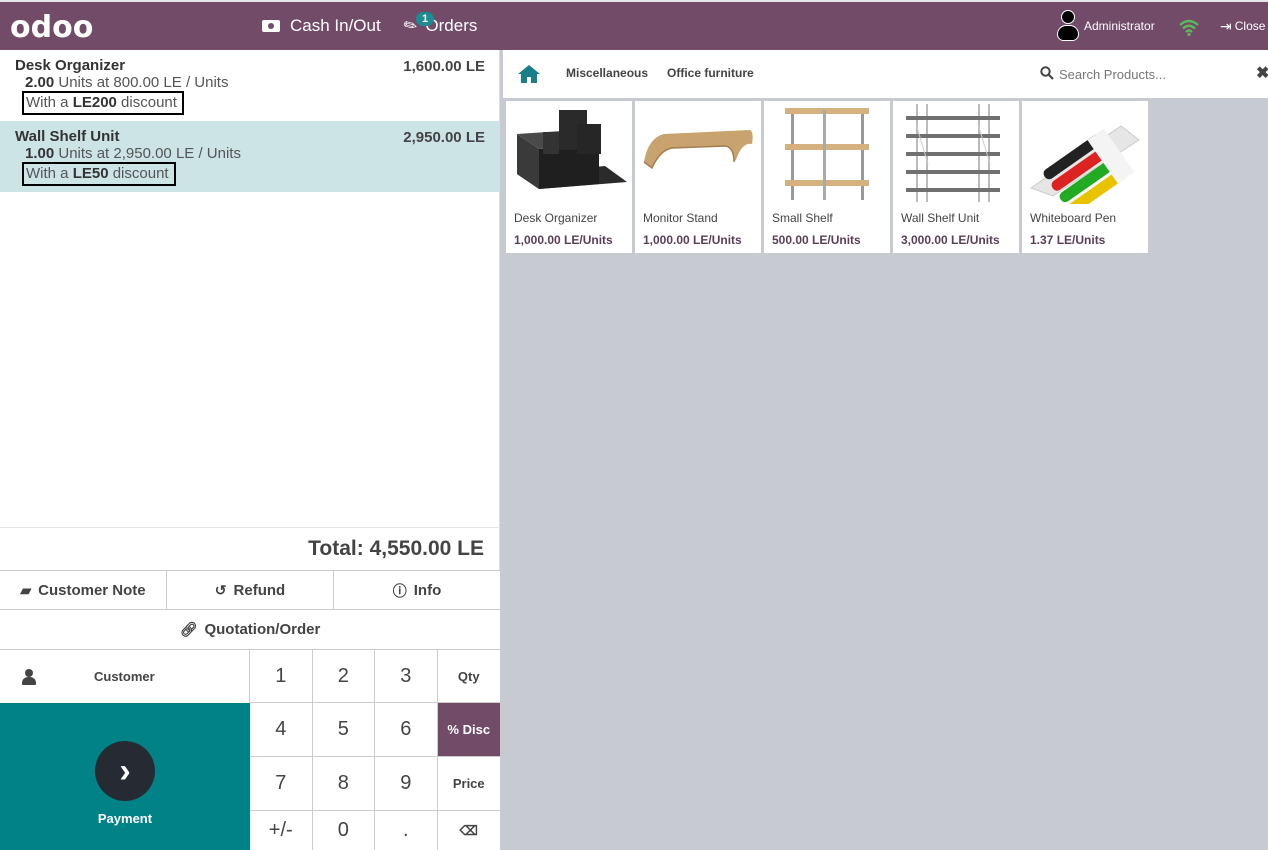 Image resolution: width=1268 pixels, height=850 pixels. Describe the element at coordinates (396, 548) in the screenshot. I see `order-total: Total: 4,550.00 LE` at that location.